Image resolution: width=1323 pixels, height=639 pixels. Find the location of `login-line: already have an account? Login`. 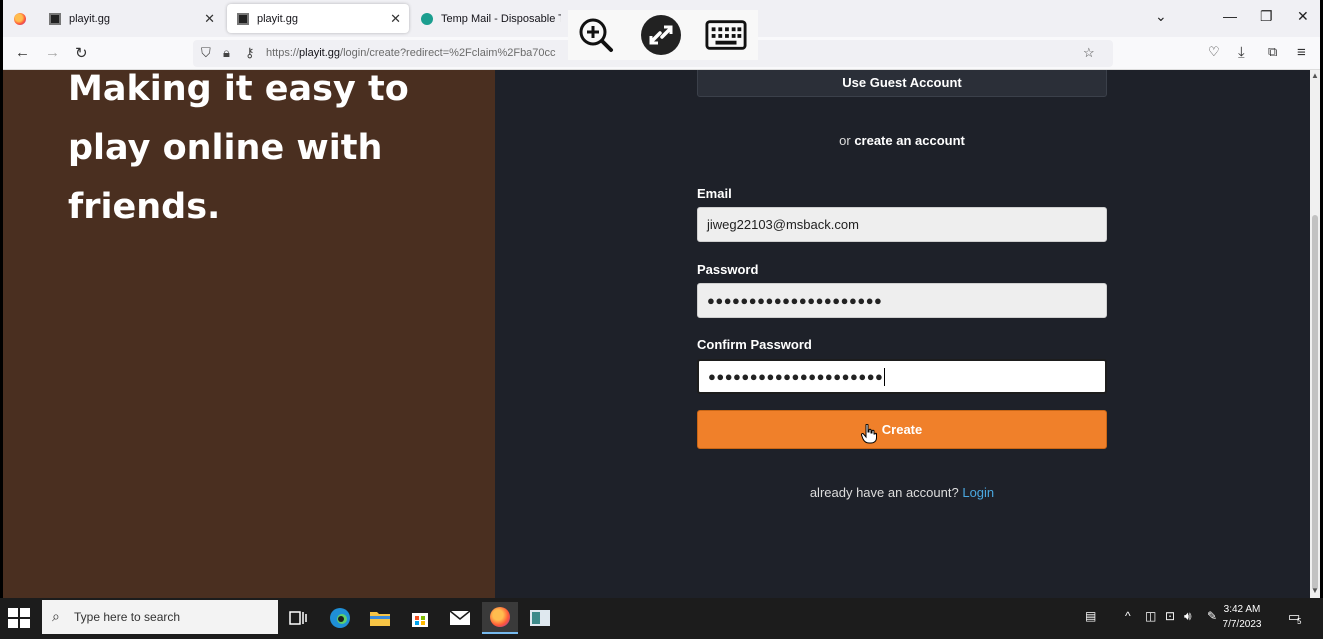

login-line: already have an account? Login is located at coordinates (902, 492).